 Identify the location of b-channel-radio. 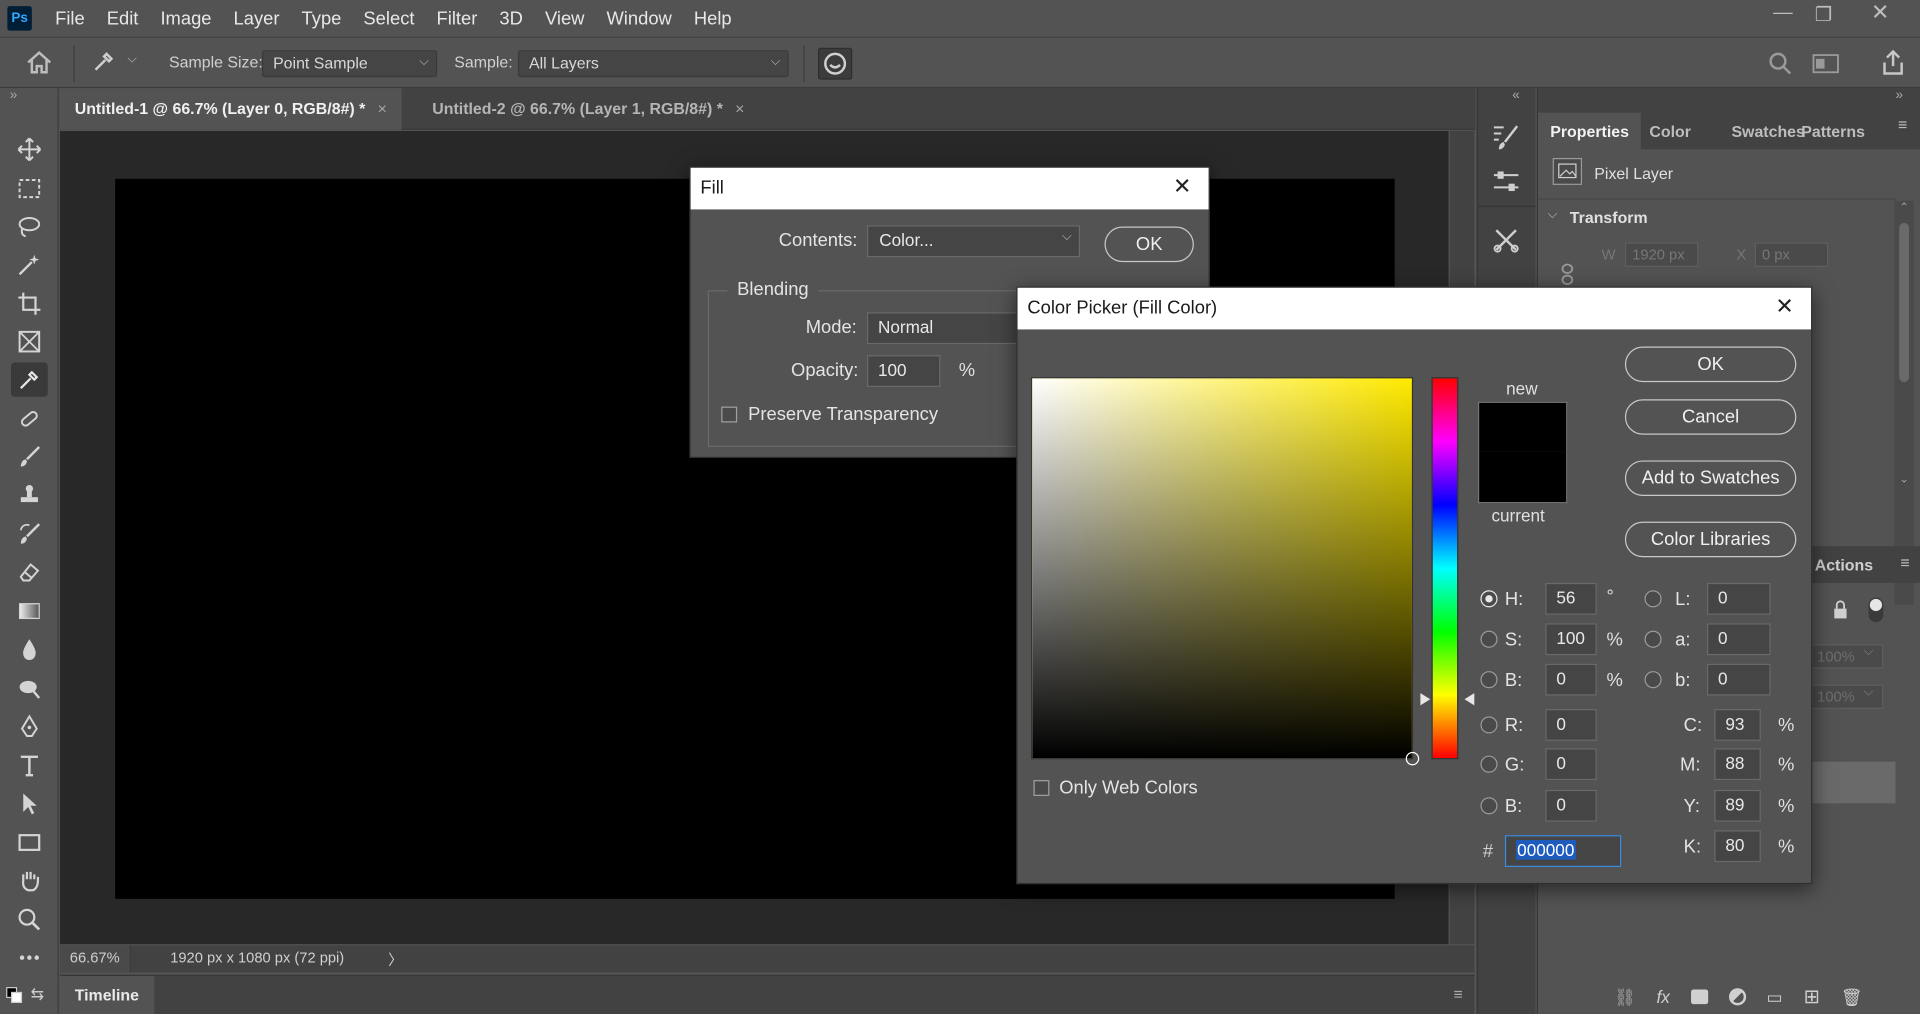
(1653, 680).